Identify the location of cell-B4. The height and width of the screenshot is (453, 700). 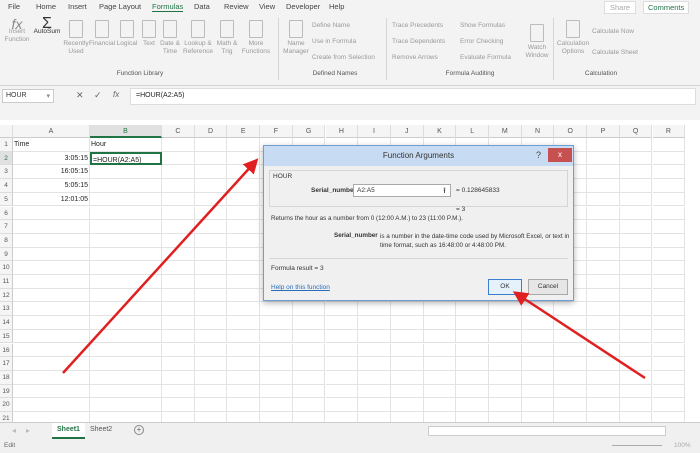
(126, 186).